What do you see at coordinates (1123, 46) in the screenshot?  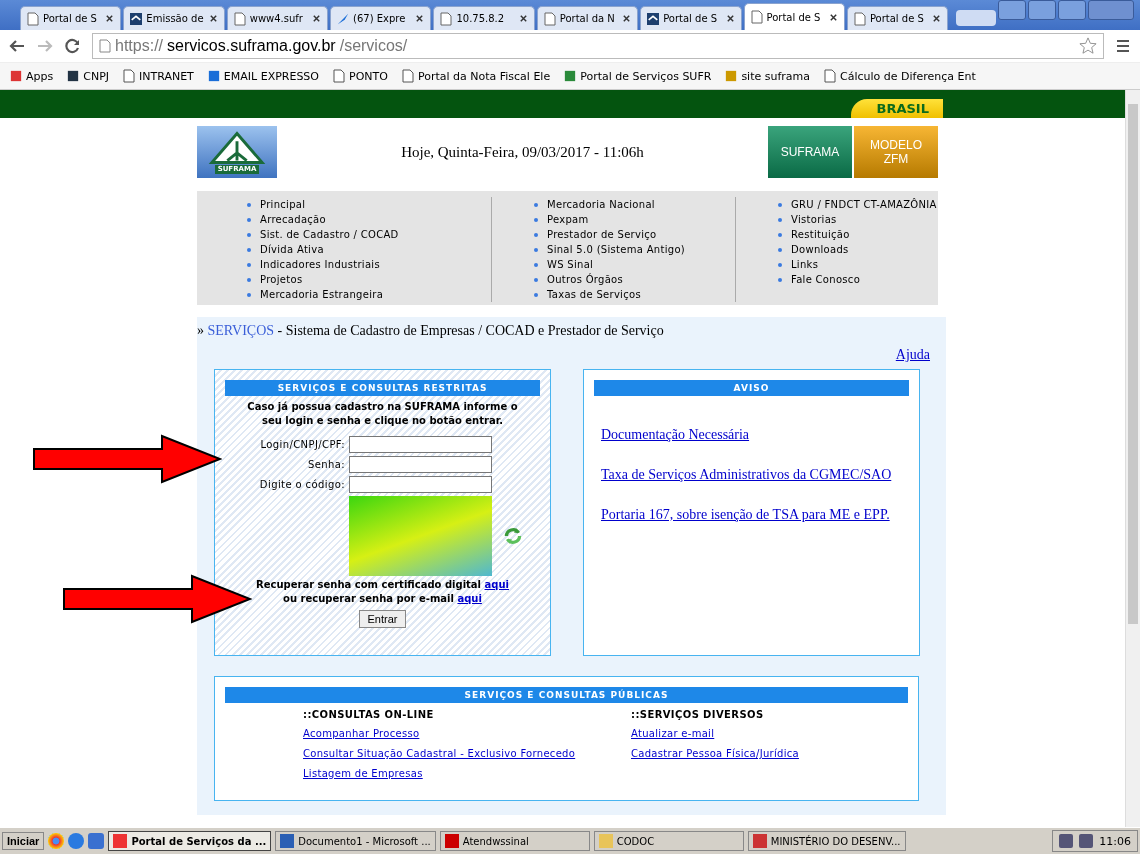 I see `menu-icon` at bounding box center [1123, 46].